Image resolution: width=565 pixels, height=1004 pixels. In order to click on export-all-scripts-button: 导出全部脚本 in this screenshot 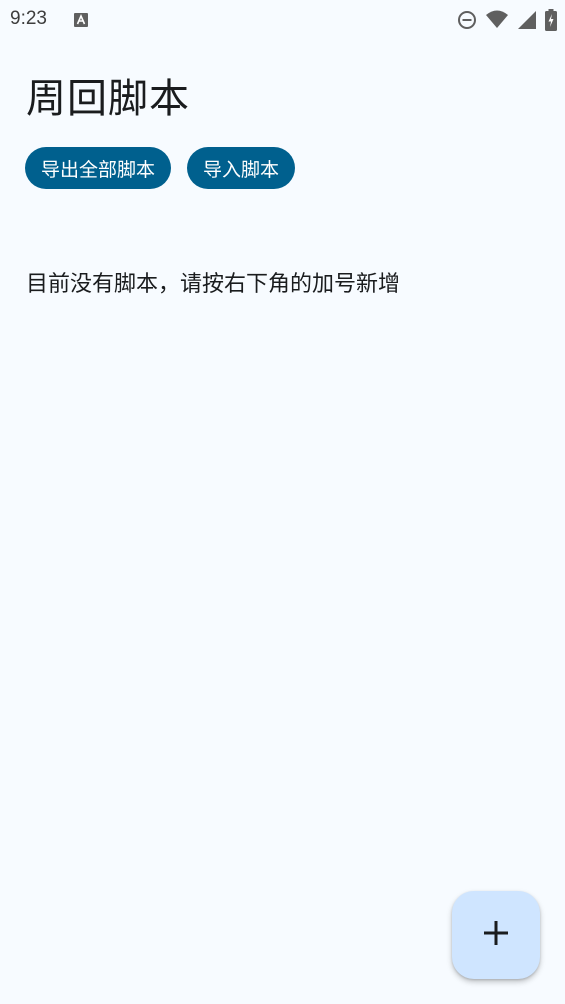, I will do `click(98, 168)`.